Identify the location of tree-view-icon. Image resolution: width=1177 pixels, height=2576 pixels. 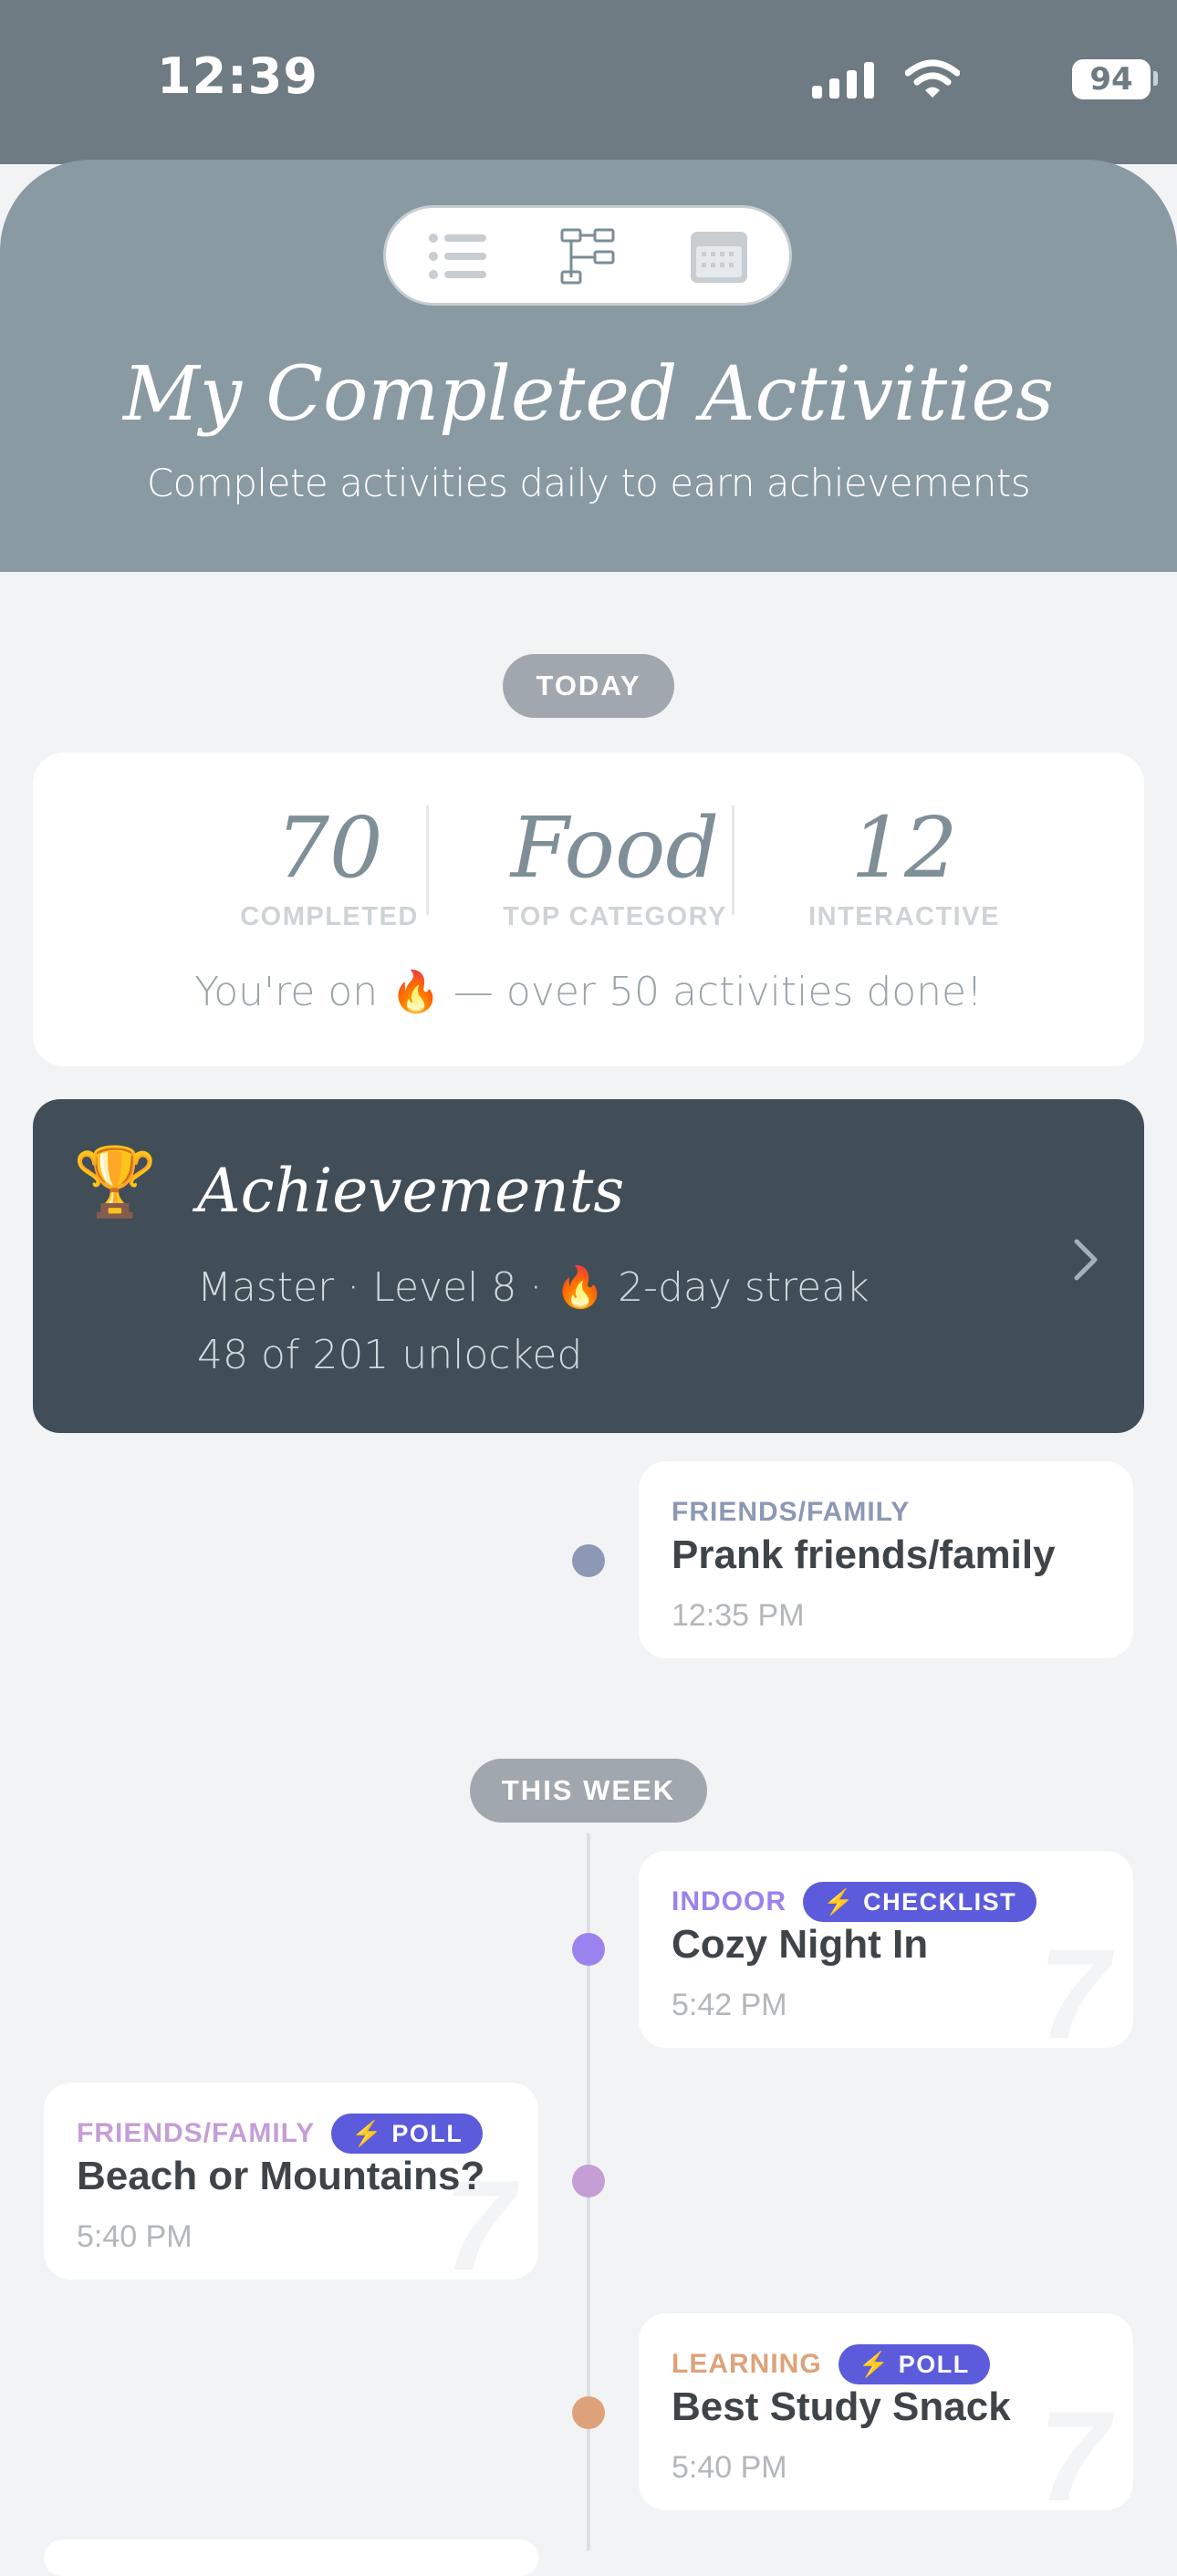
(588, 256).